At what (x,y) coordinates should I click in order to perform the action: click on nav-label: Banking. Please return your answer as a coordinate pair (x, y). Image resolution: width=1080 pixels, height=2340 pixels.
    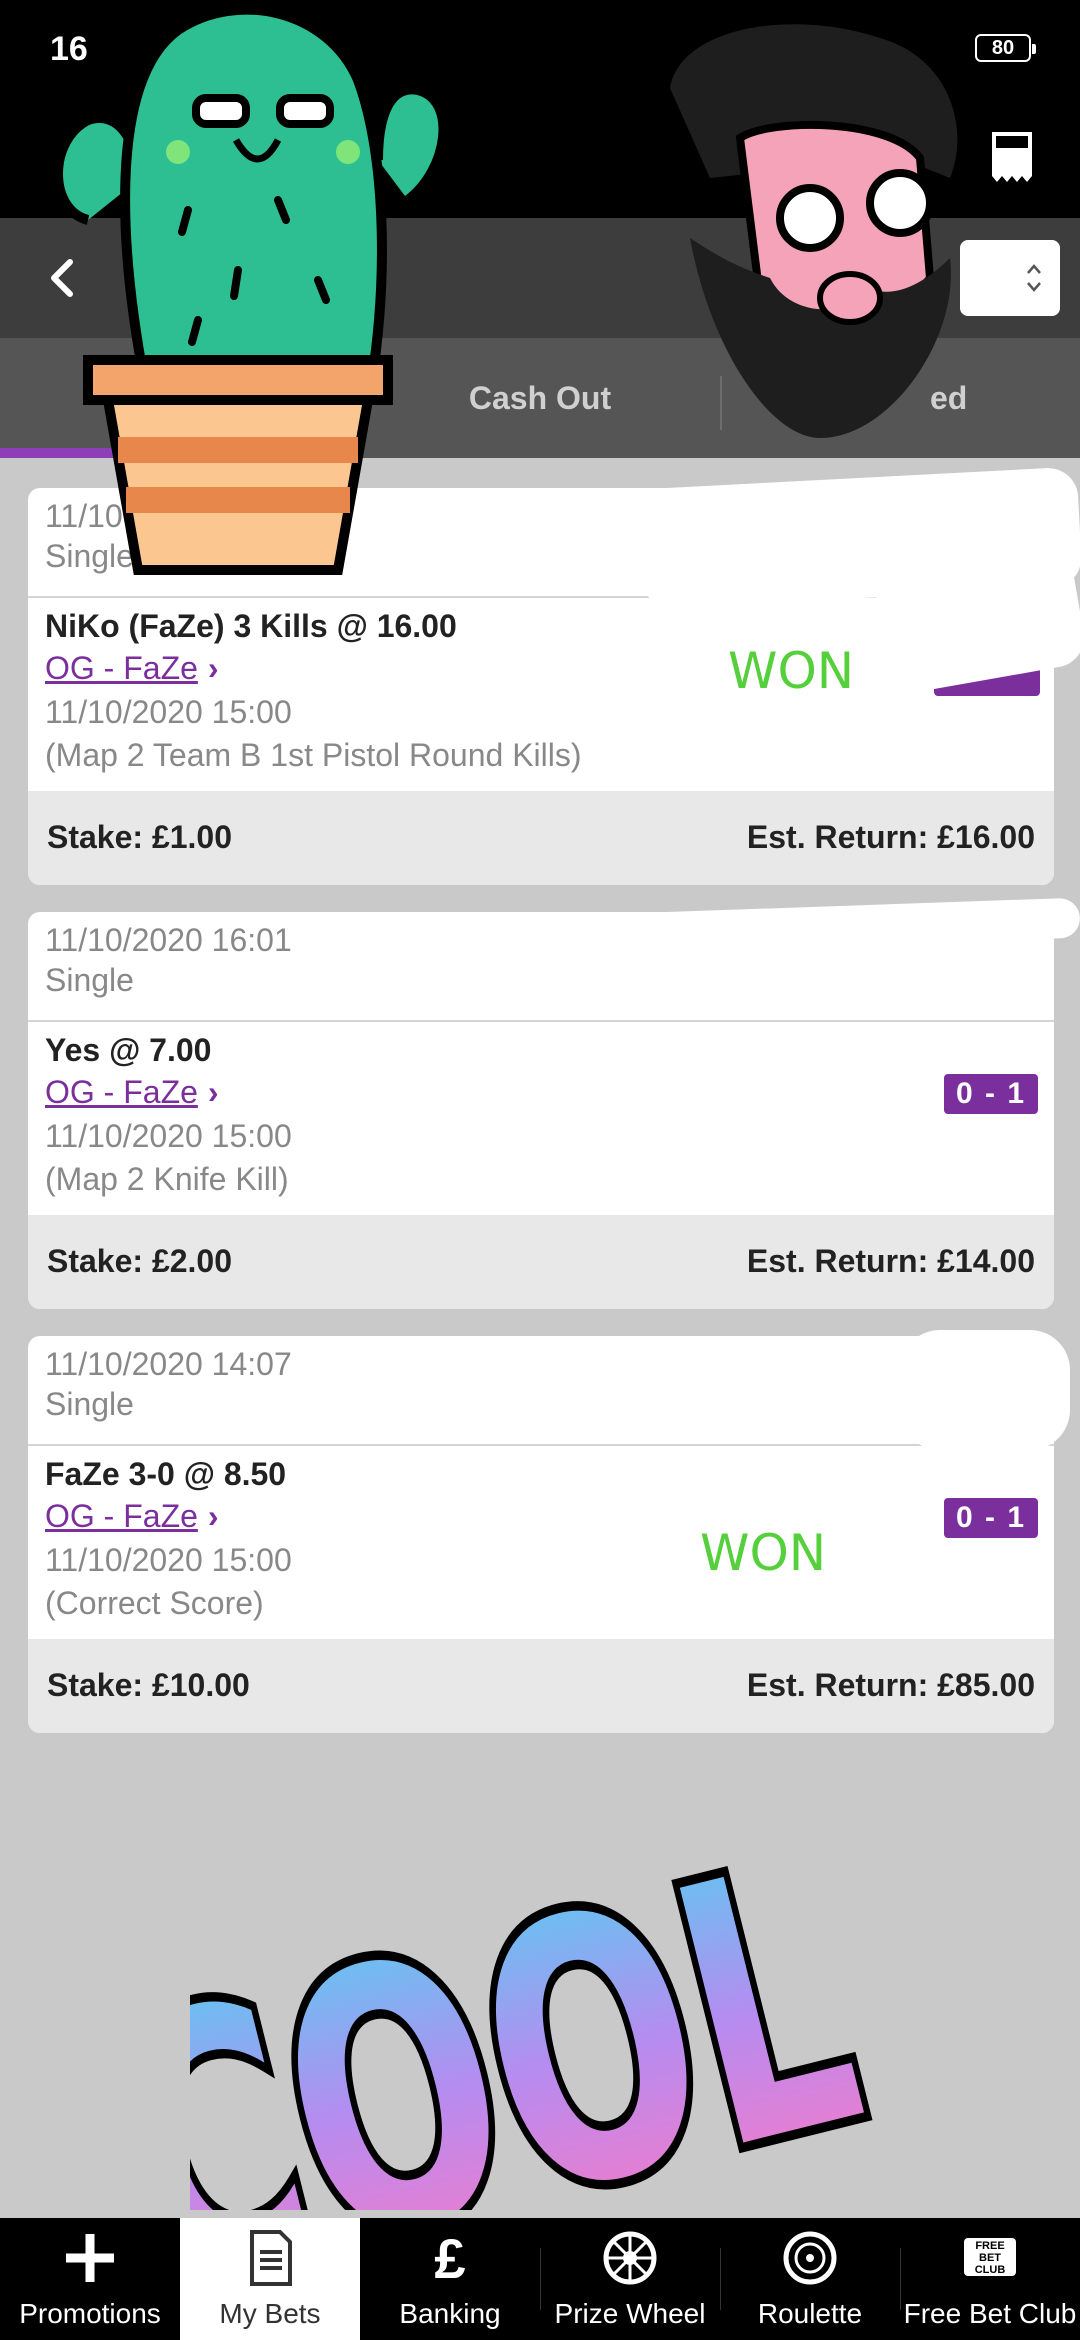
    Looking at the image, I should click on (450, 2313).